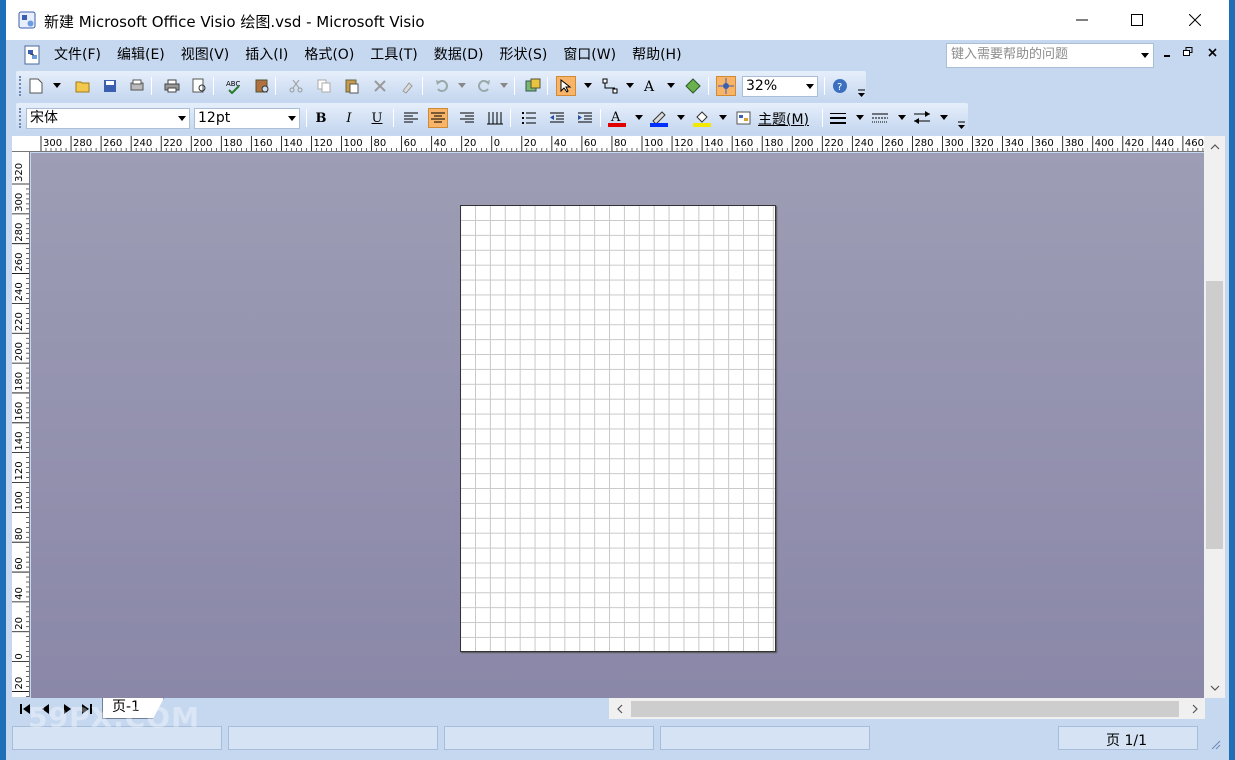  I want to click on theme-label: 主题(M), so click(783, 119).